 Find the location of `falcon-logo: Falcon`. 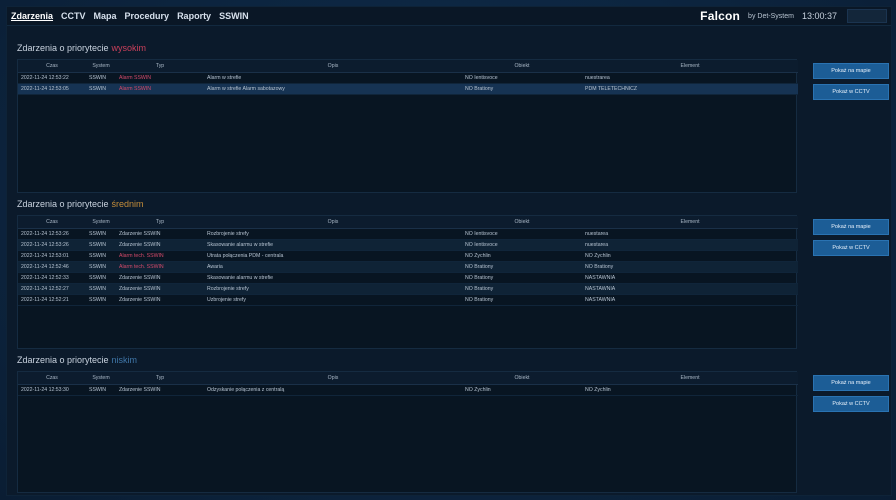

falcon-logo: Falcon is located at coordinates (720, 16).